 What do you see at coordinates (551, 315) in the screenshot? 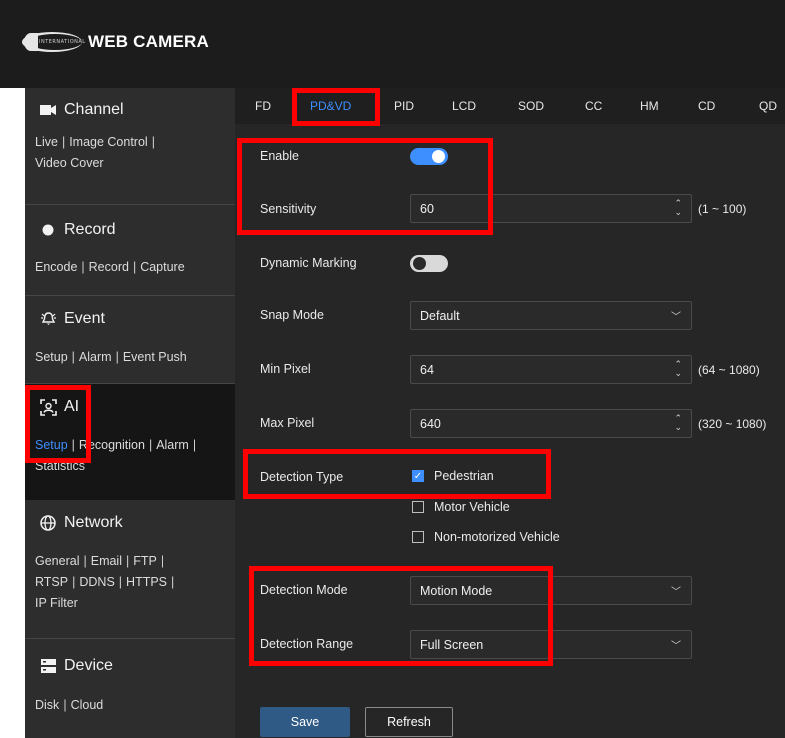
I see `snap-mode-select: Default ﹀` at bounding box center [551, 315].